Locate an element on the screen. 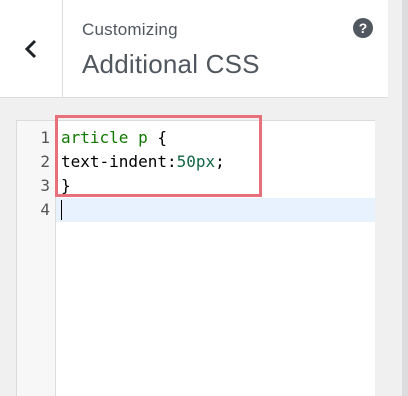  chevron-left-icon is located at coordinates (31, 49).